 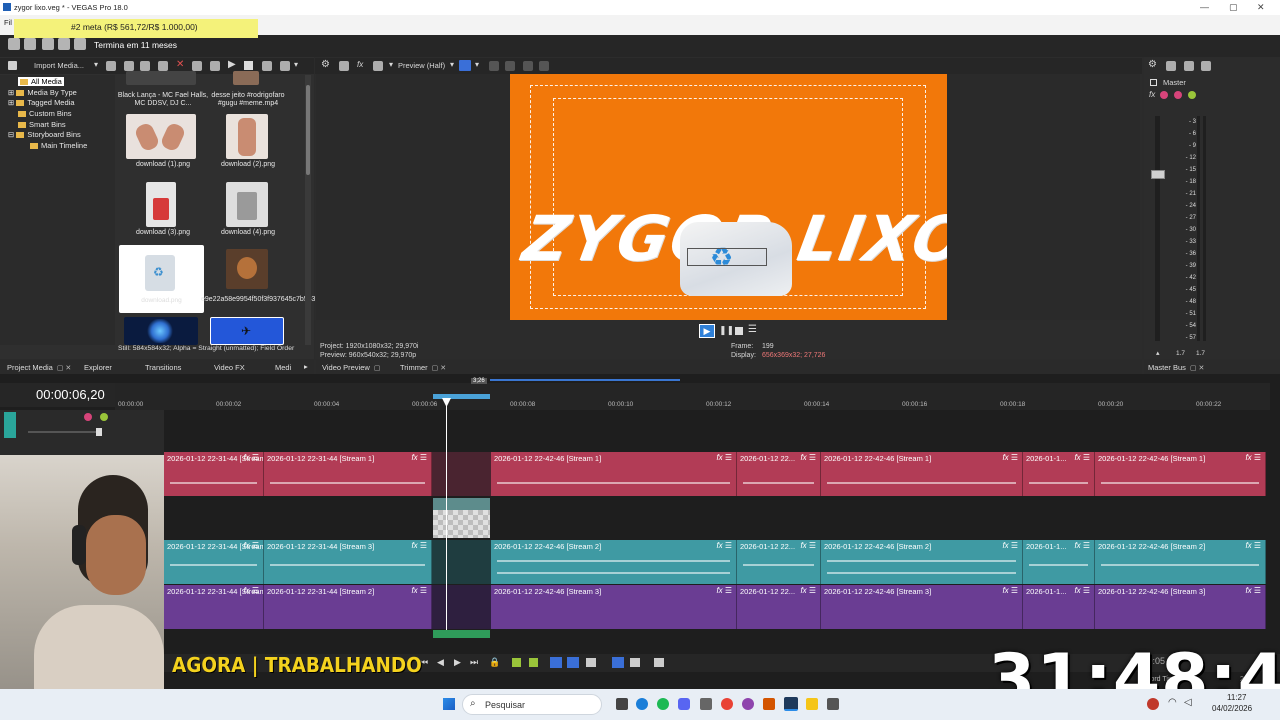 What do you see at coordinates (477, 64) in the screenshot?
I see `overlay-chevron-icon: ▾` at bounding box center [477, 64].